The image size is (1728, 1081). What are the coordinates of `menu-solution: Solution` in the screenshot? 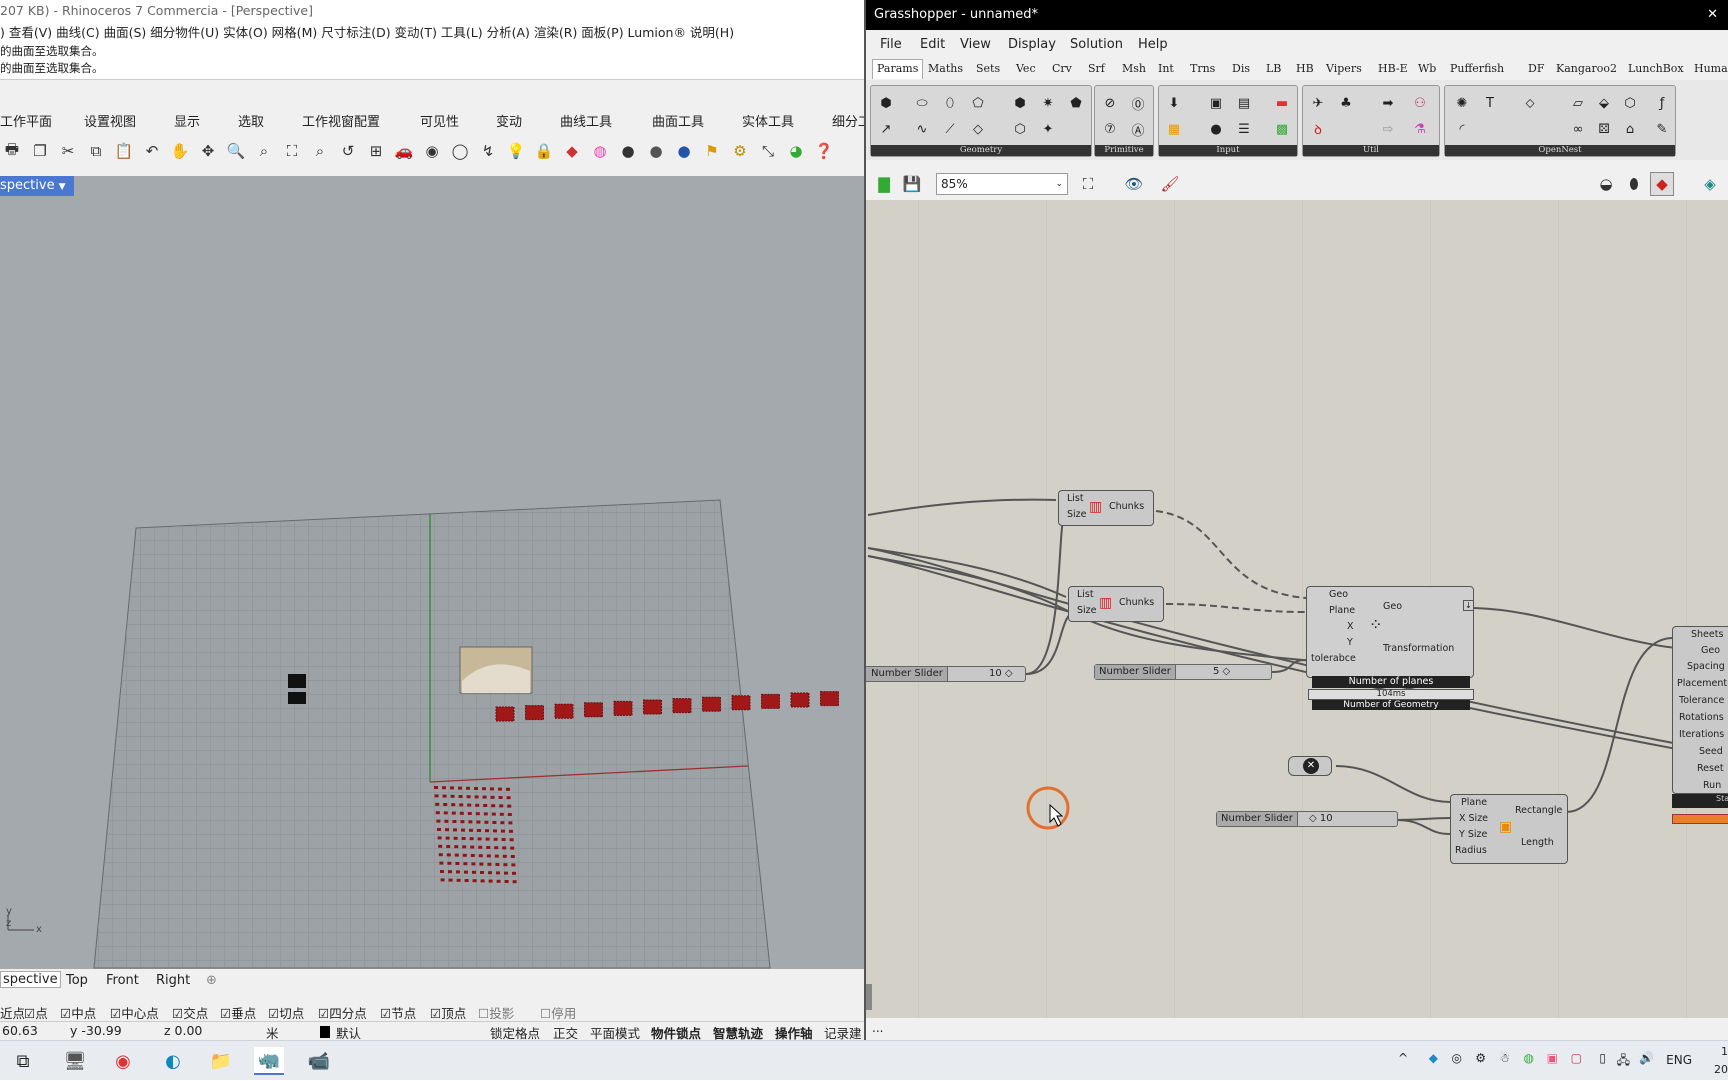 It's located at (1096, 45).